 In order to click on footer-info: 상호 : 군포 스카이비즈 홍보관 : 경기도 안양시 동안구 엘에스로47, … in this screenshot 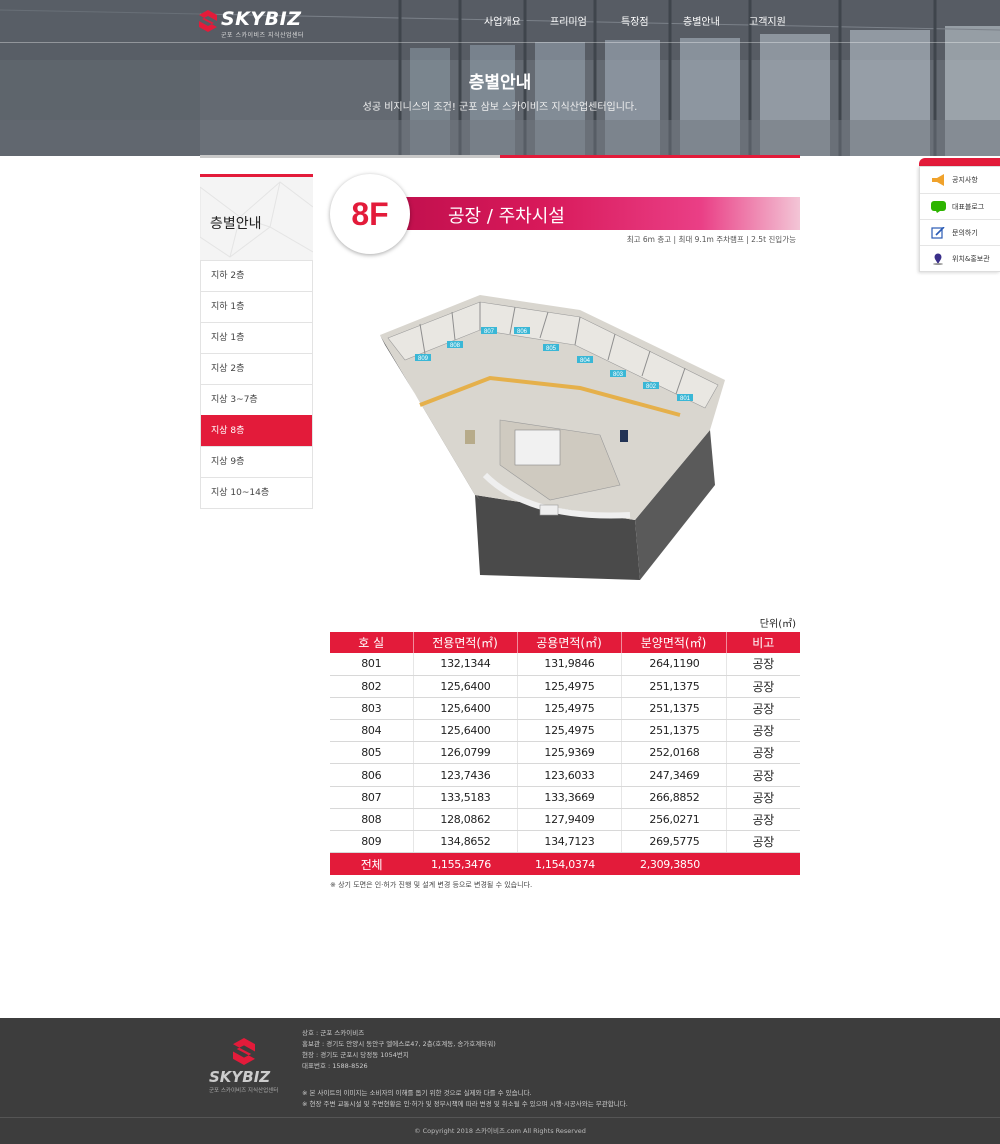, I will do `click(465, 1069)`.